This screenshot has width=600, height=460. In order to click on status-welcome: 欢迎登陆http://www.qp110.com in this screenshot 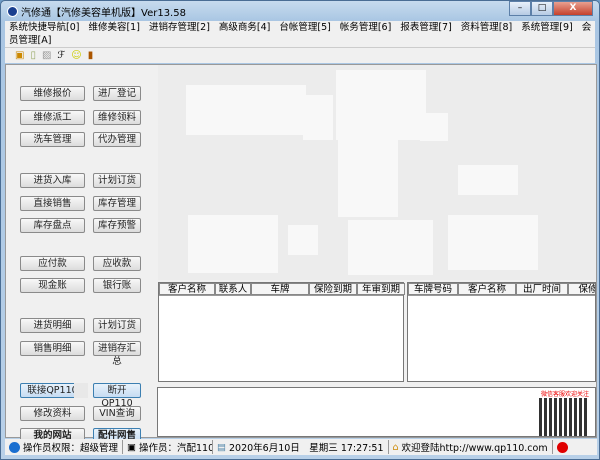, I will do `click(474, 448)`.